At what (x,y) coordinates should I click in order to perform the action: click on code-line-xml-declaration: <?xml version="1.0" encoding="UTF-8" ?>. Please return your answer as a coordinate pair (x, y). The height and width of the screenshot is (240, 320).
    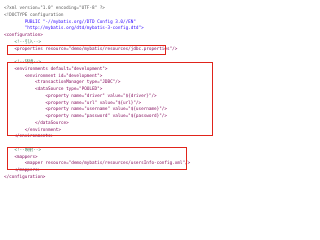
    Looking at the image, I should click on (54, 8).